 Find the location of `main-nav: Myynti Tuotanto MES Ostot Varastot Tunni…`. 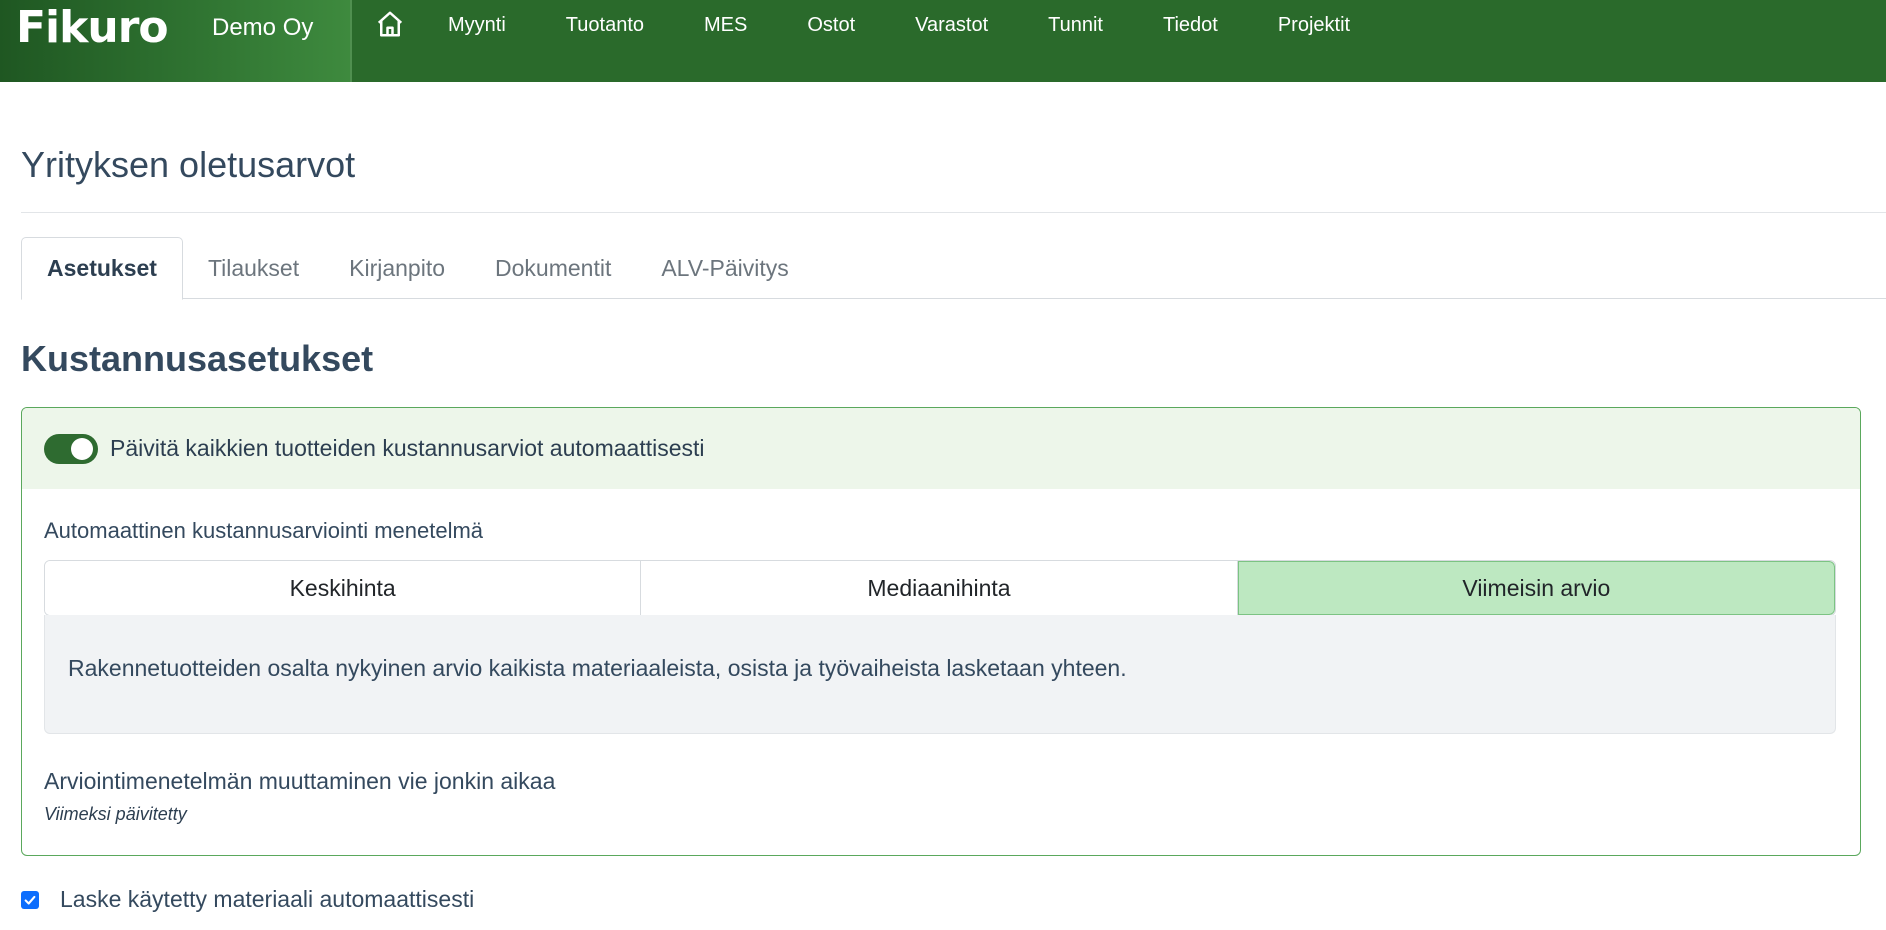

main-nav: Myynti Tuotanto MES Ostot Varastot Tunni… is located at coordinates (881, 41).